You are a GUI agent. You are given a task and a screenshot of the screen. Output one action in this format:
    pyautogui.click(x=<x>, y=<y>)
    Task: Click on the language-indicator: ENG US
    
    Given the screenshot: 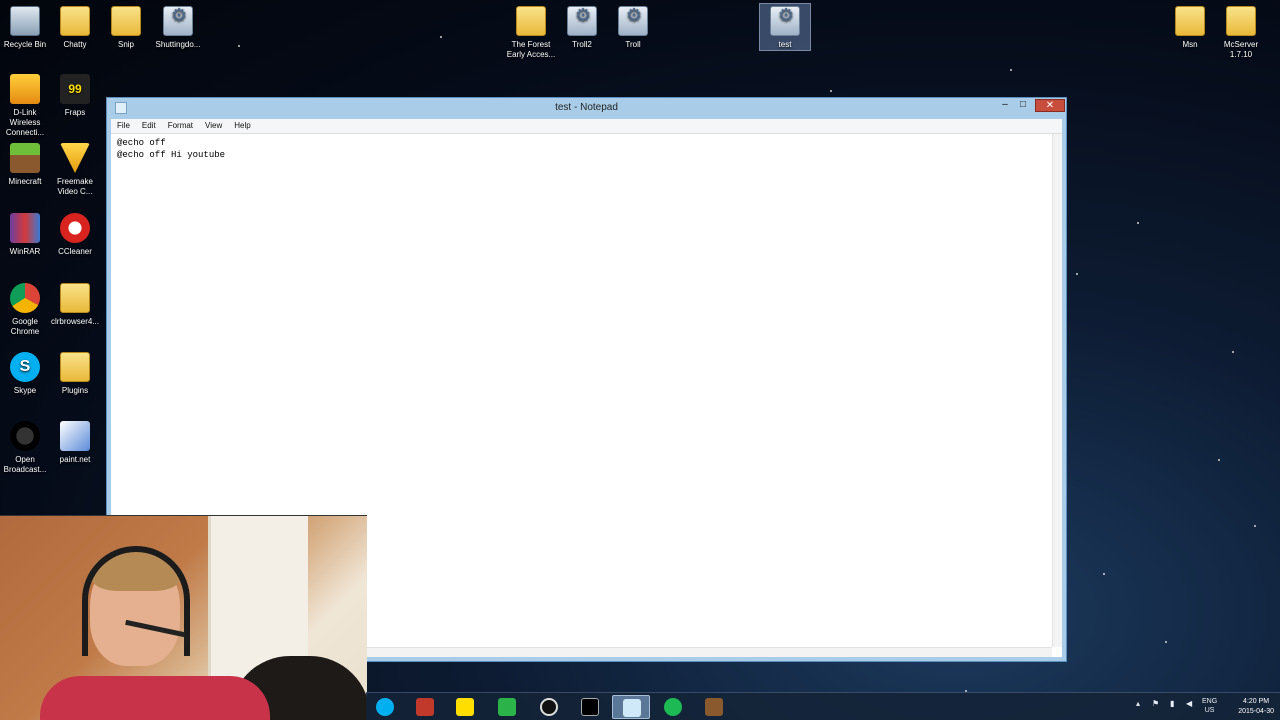 What is the action you would take?
    pyautogui.click(x=1209, y=706)
    